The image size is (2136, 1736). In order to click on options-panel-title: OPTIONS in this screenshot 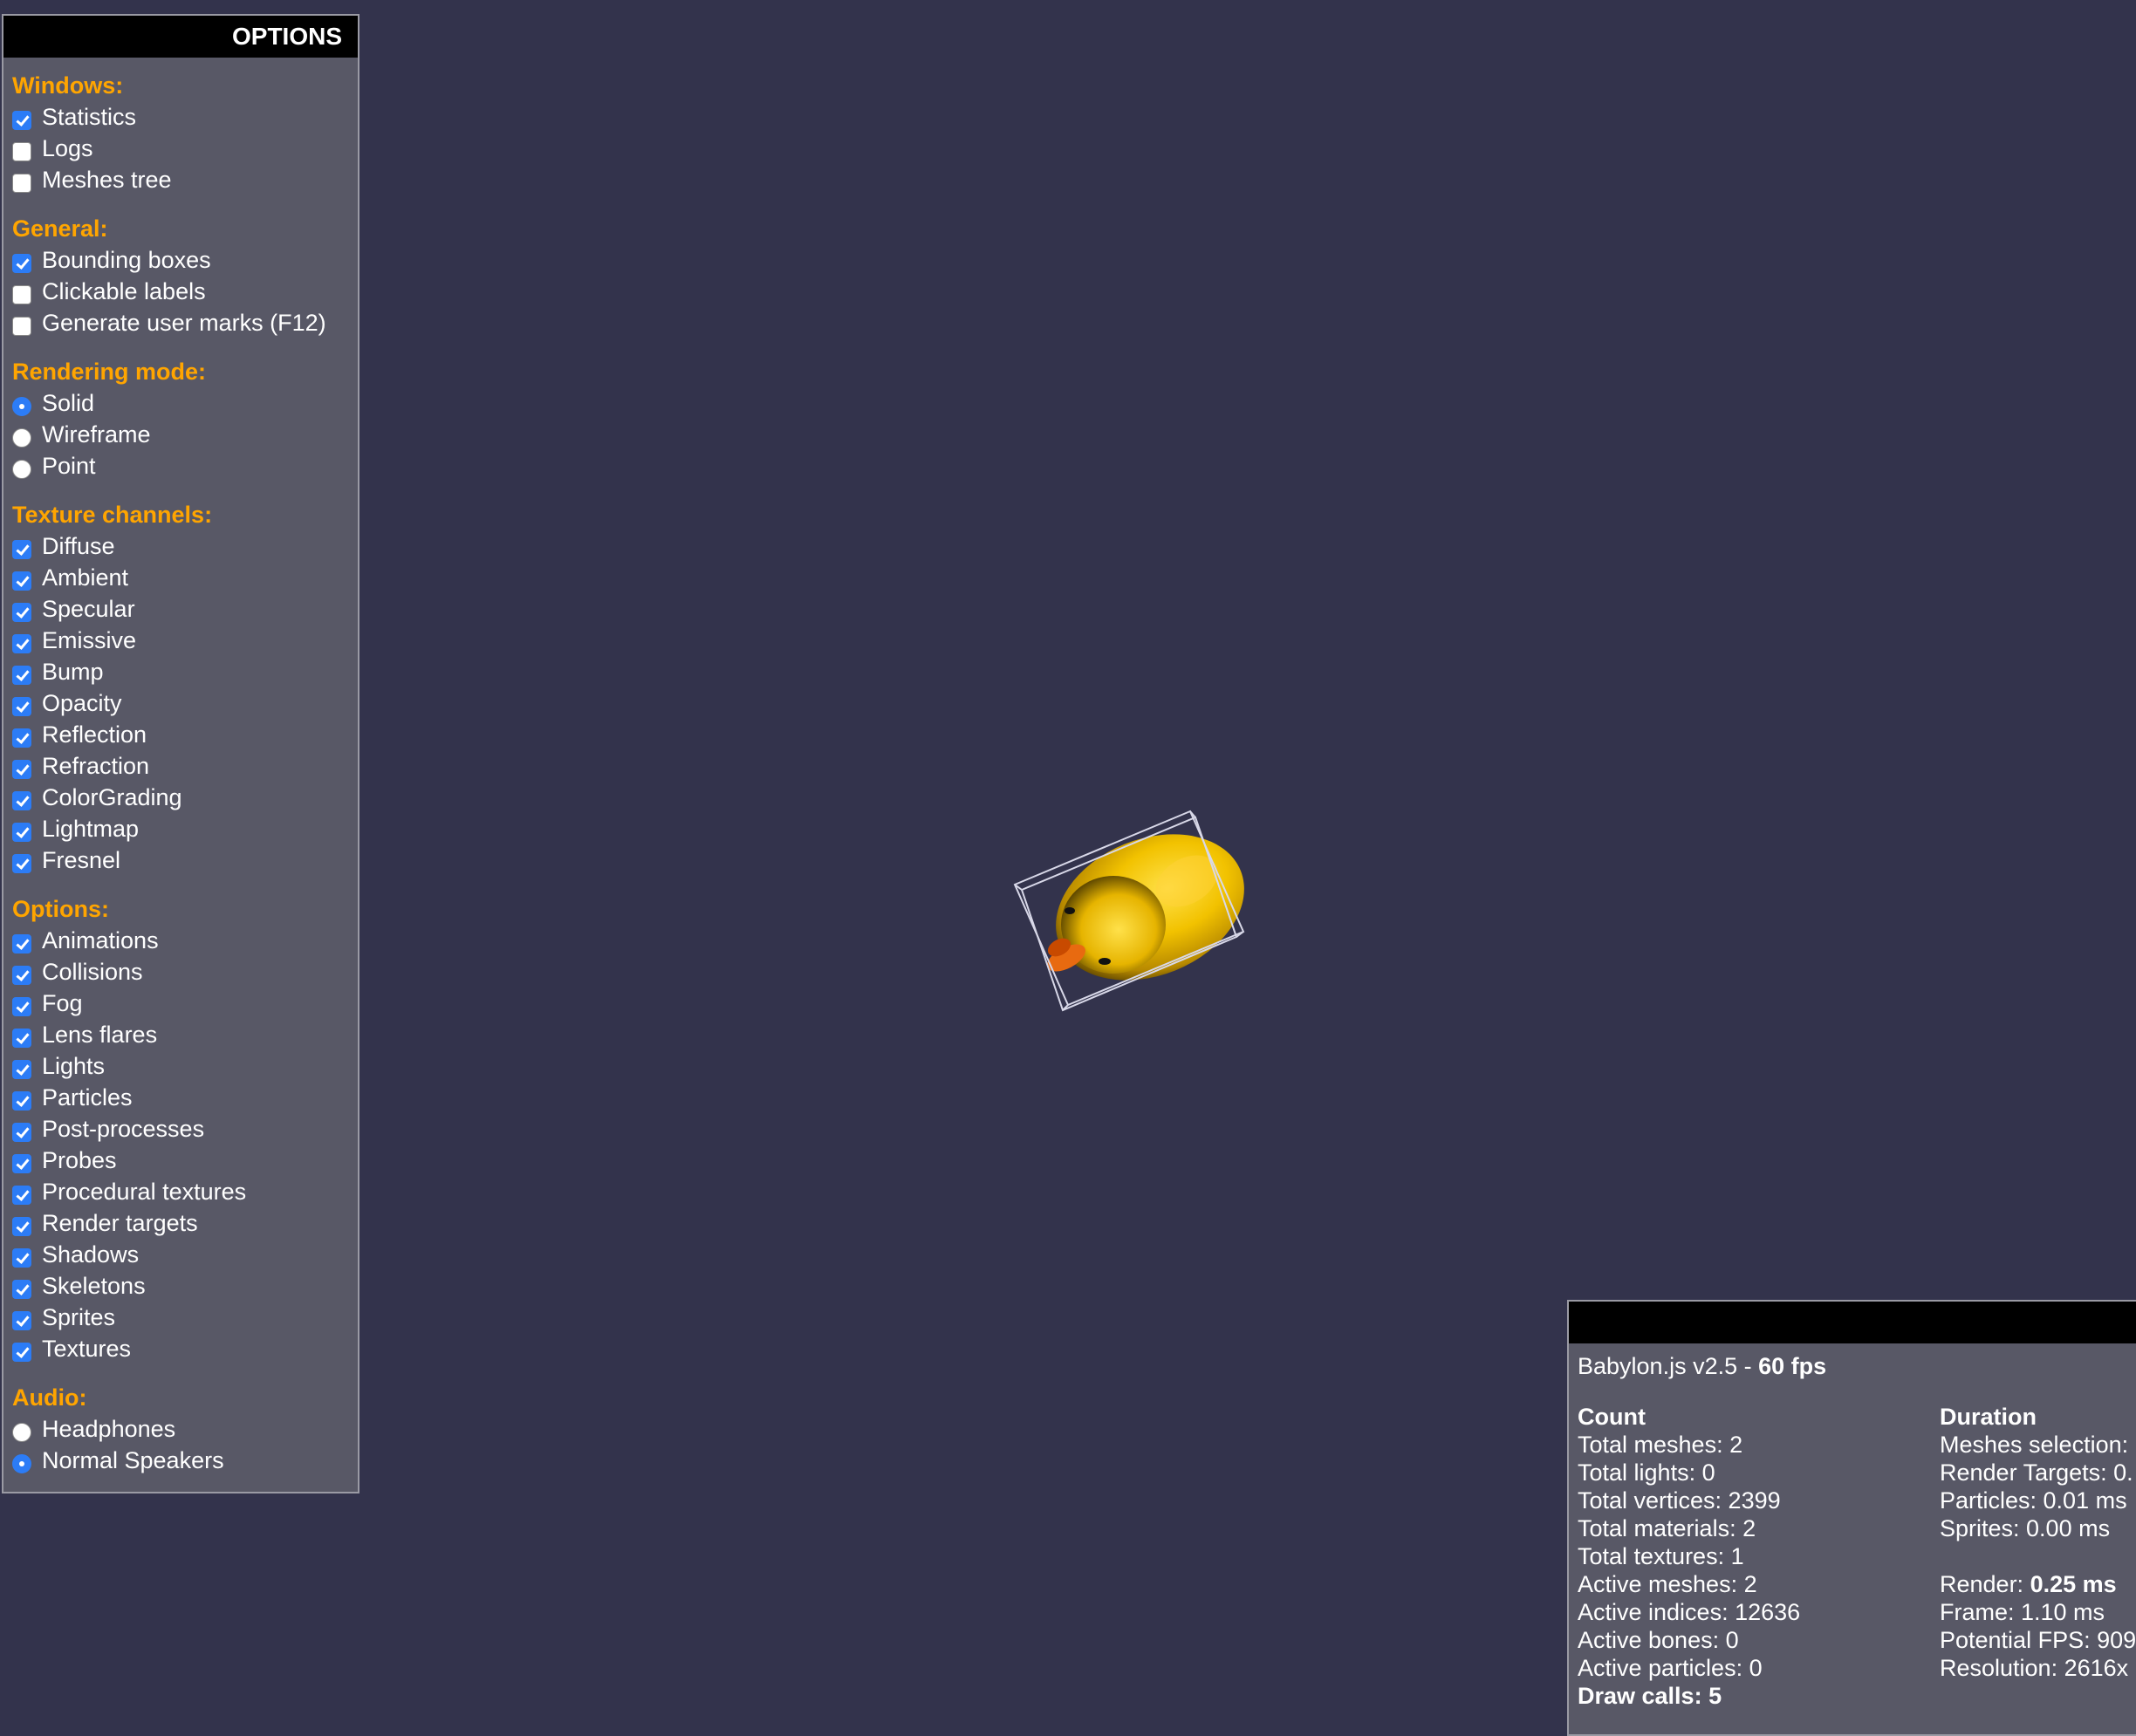, I will do `click(180, 37)`.